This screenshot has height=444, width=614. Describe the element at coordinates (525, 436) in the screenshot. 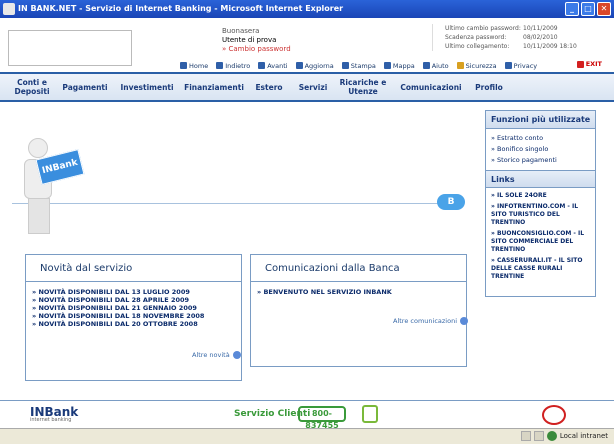

I see `status-cell` at that location.